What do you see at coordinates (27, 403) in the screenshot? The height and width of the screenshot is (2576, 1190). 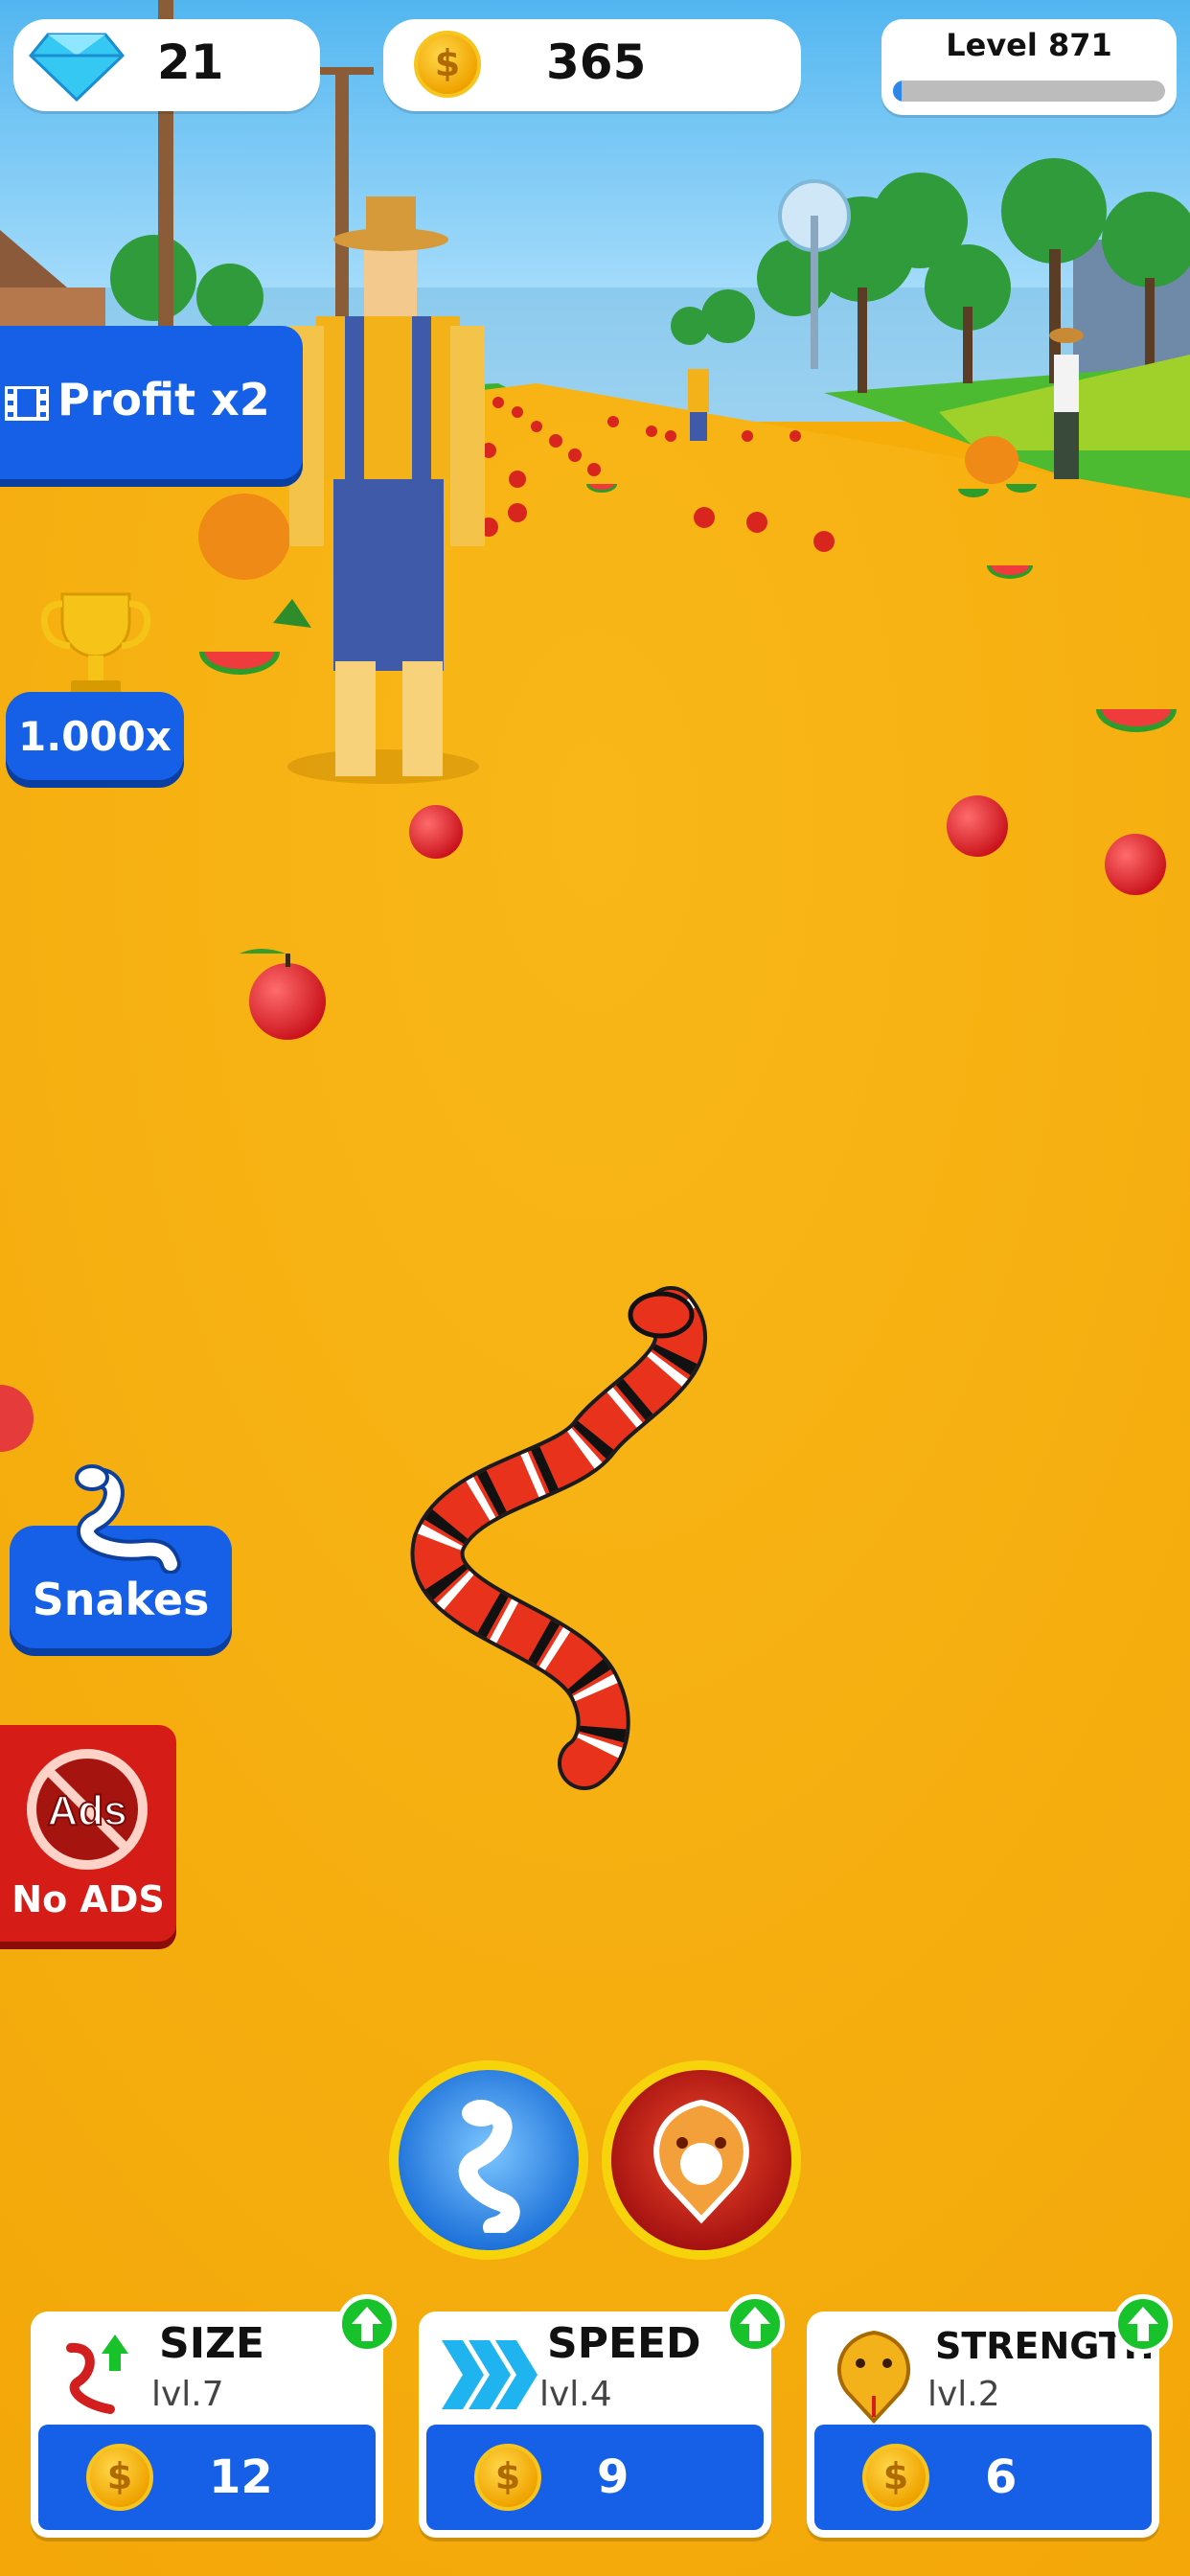 I see `video-film-icon` at bounding box center [27, 403].